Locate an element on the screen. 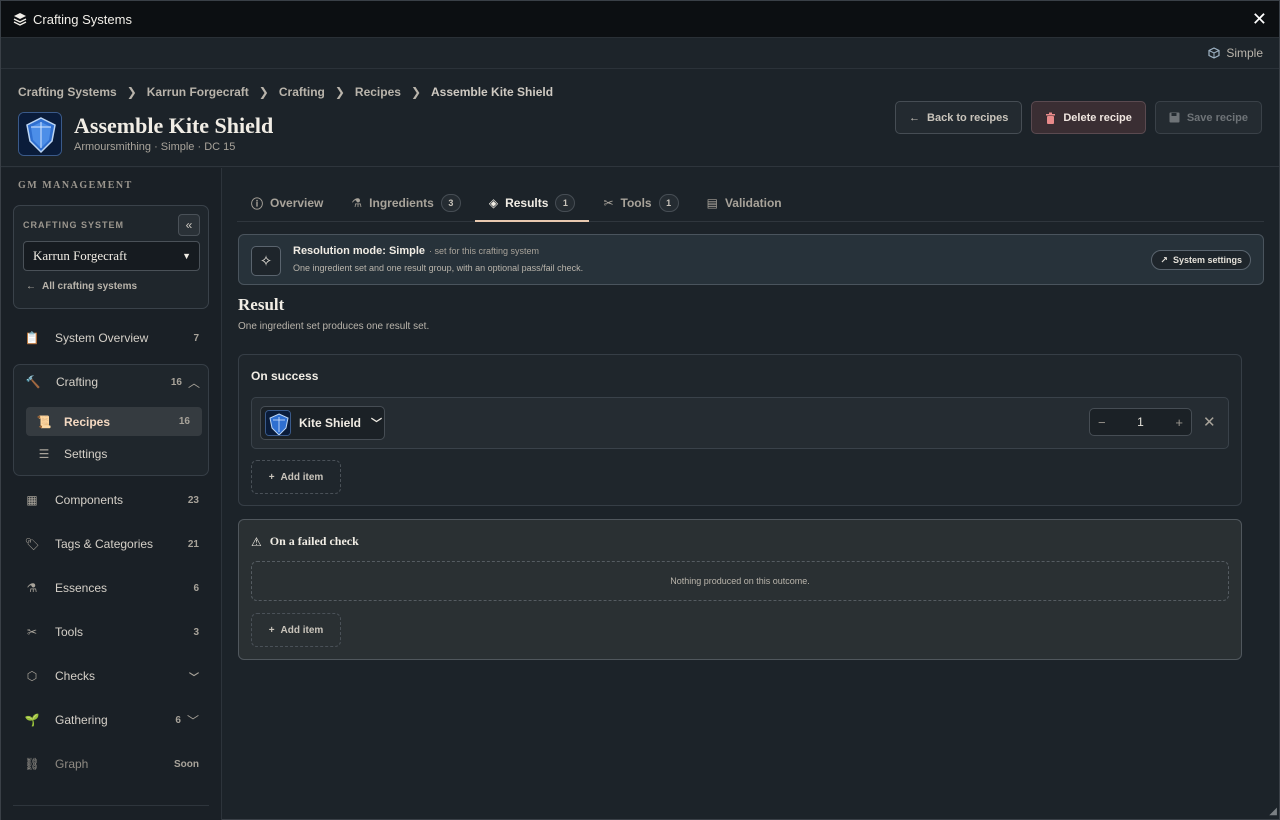 The height and width of the screenshot is (820, 1280). sidebar-item-gathering: 🌱 Gathering 6 ﹀ is located at coordinates (111, 720).